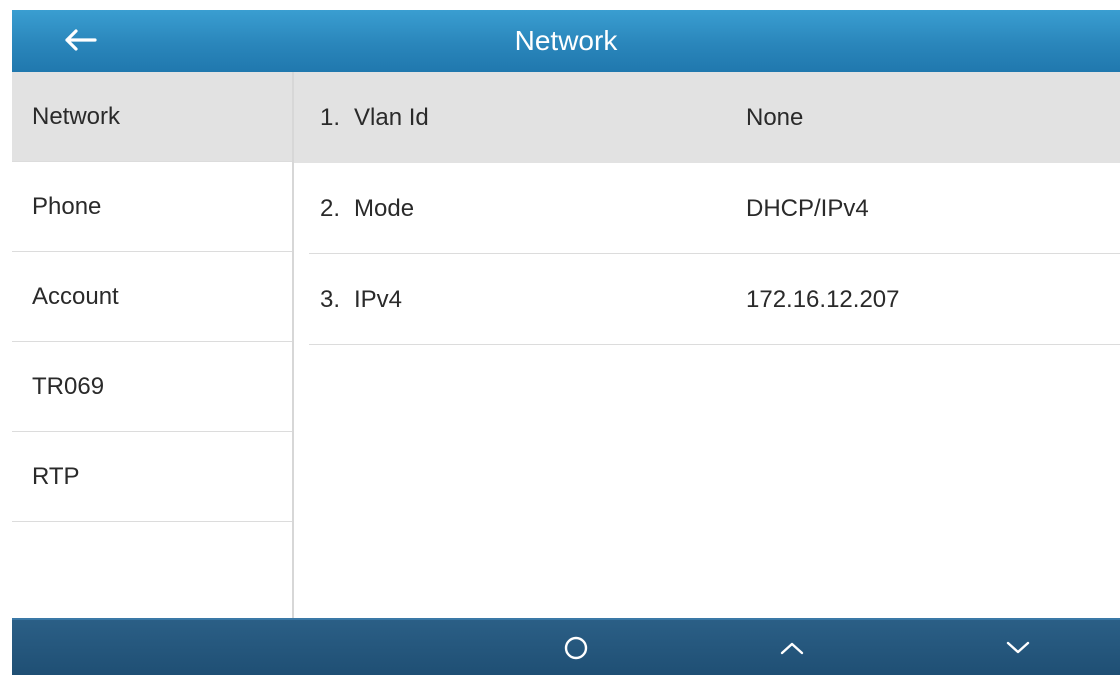 Image resolution: width=1120 pixels, height=675 pixels. I want to click on sidebar-item-network: Network, so click(152, 117).